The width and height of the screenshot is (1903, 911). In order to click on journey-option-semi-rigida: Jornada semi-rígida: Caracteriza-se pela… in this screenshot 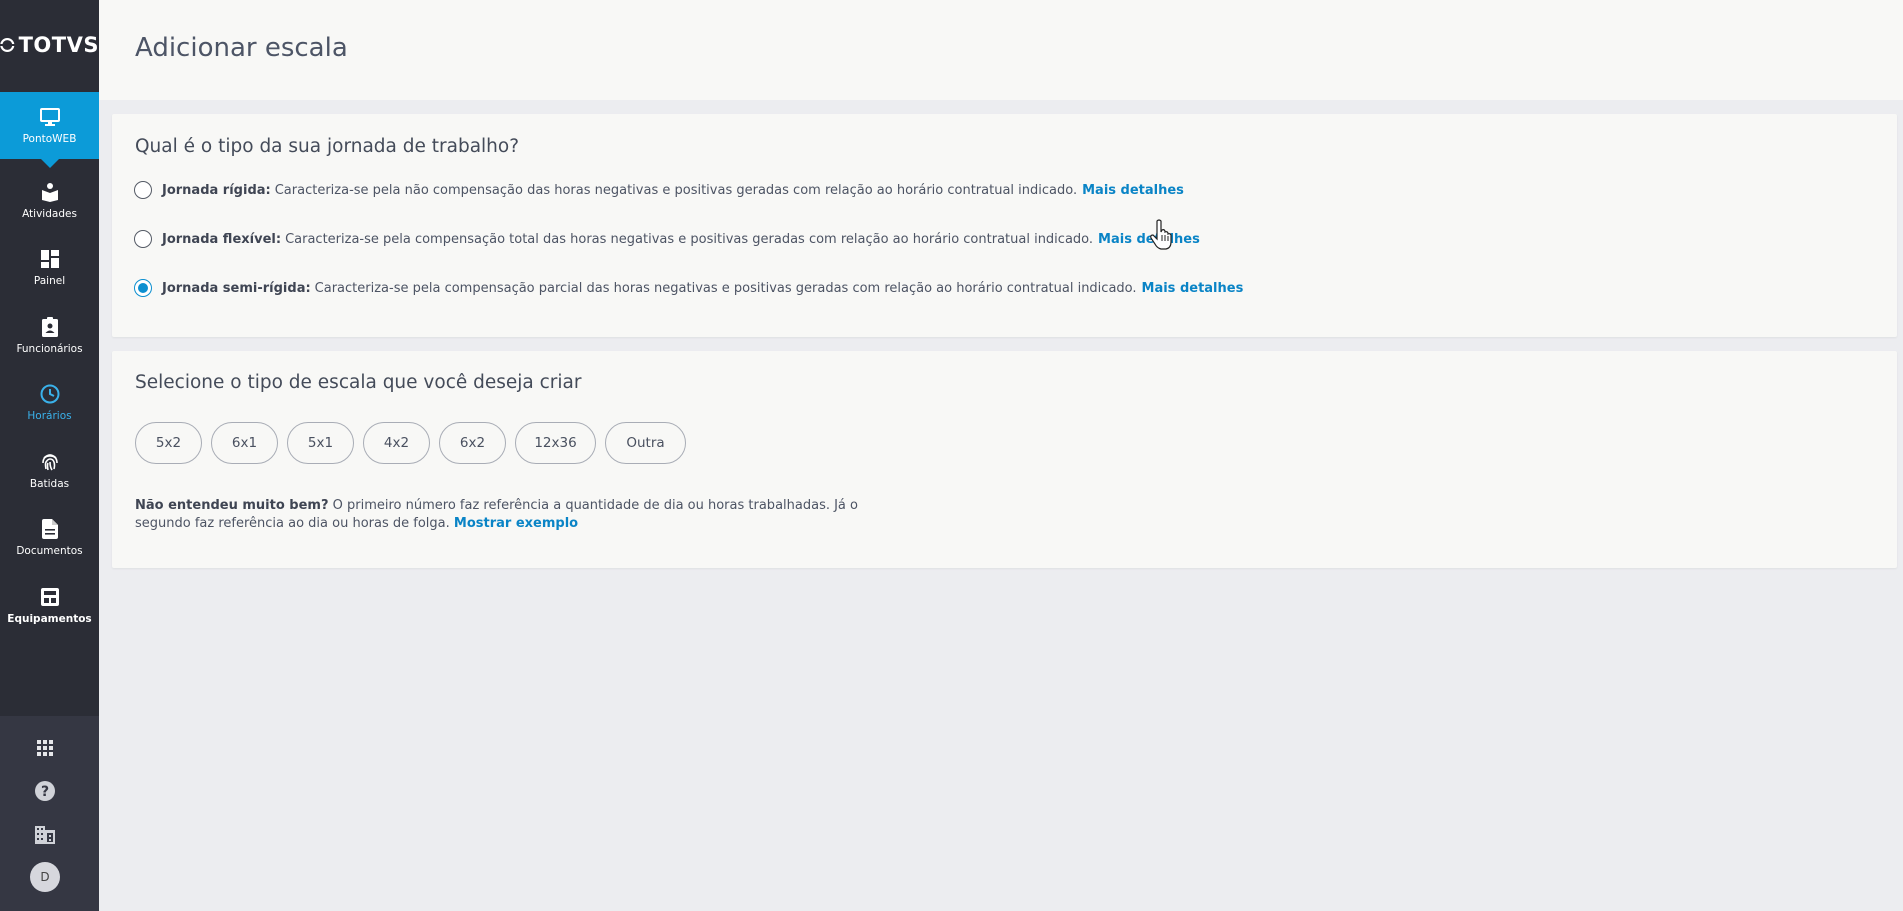, I will do `click(688, 288)`.